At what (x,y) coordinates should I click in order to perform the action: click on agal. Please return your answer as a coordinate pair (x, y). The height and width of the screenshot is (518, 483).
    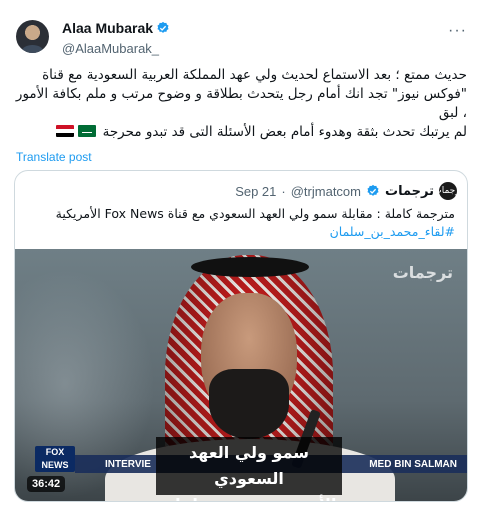
    Looking at the image, I should click on (250, 267).